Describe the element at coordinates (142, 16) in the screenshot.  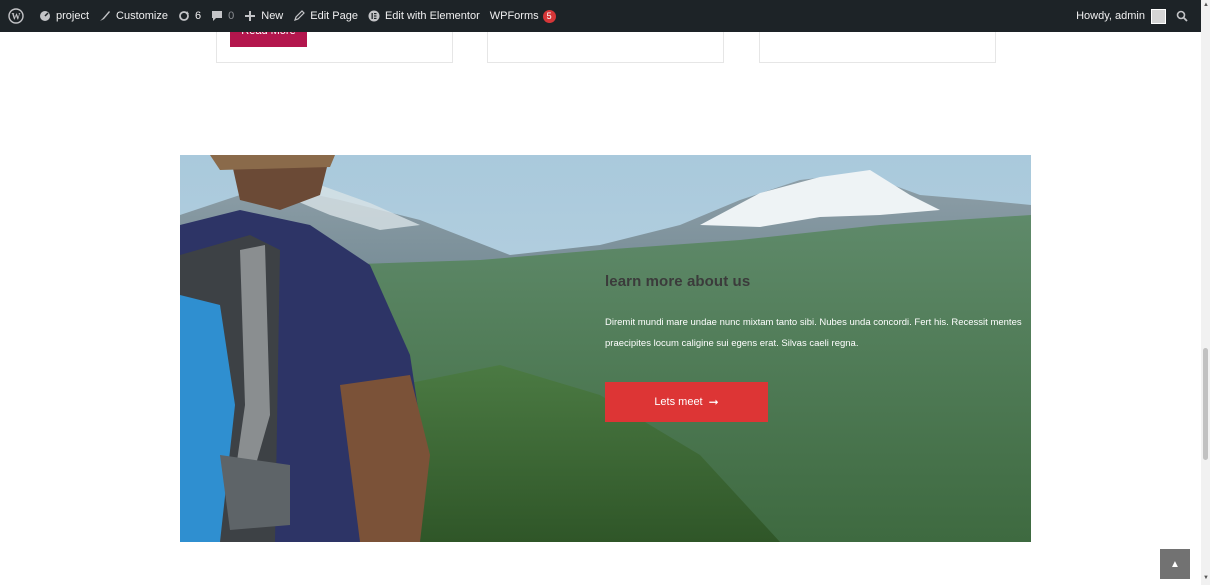
I see `customize-label: Customize` at that location.